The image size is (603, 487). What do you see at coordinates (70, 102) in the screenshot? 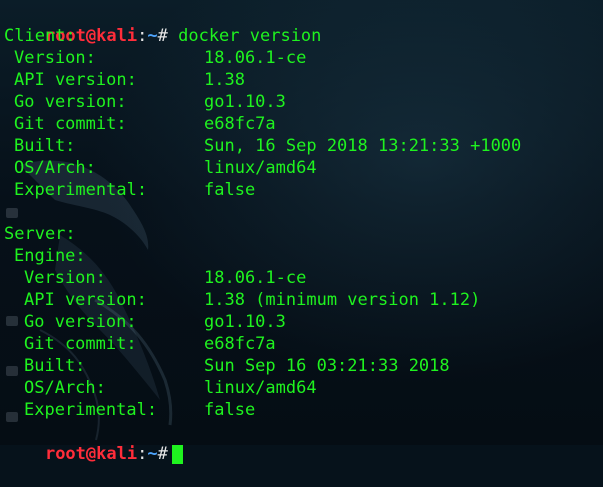
I see `client-key: Go version:` at bounding box center [70, 102].